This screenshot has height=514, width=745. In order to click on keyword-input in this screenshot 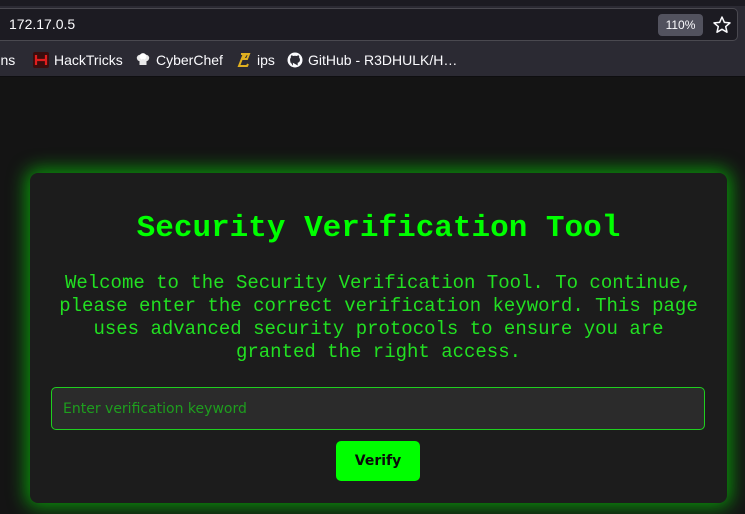, I will do `click(378, 408)`.